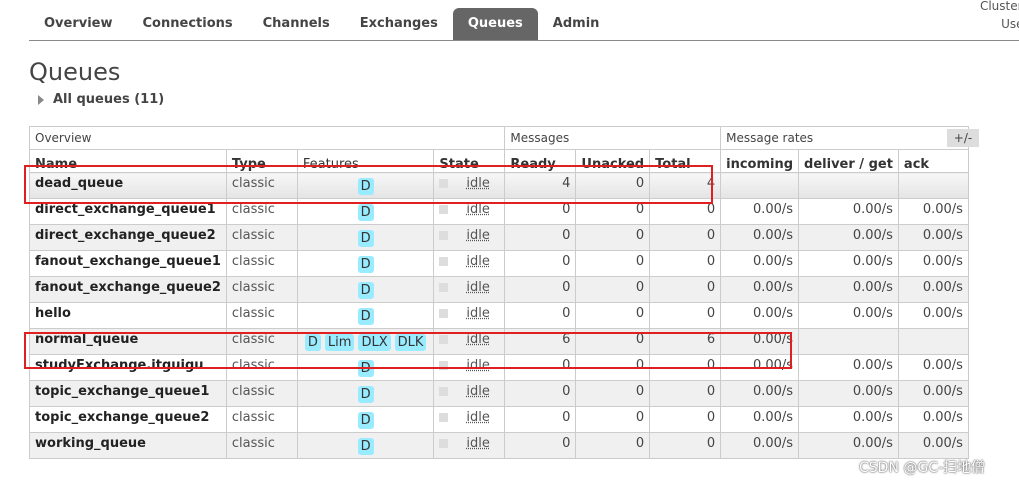 The width and height of the screenshot is (1019, 484). Describe the element at coordinates (296, 24) in the screenshot. I see `tab-channels: Channels` at that location.